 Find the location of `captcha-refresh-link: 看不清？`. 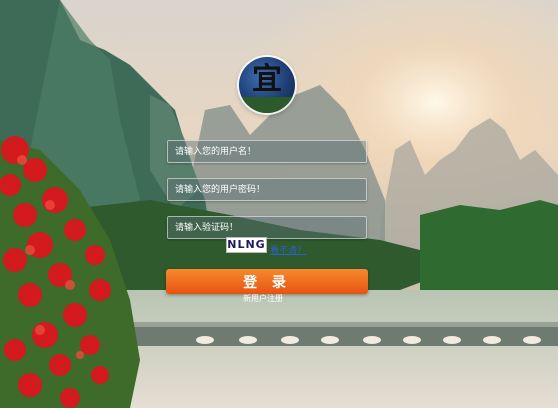

captcha-refresh-link: 看不清？ is located at coordinates (288, 249).